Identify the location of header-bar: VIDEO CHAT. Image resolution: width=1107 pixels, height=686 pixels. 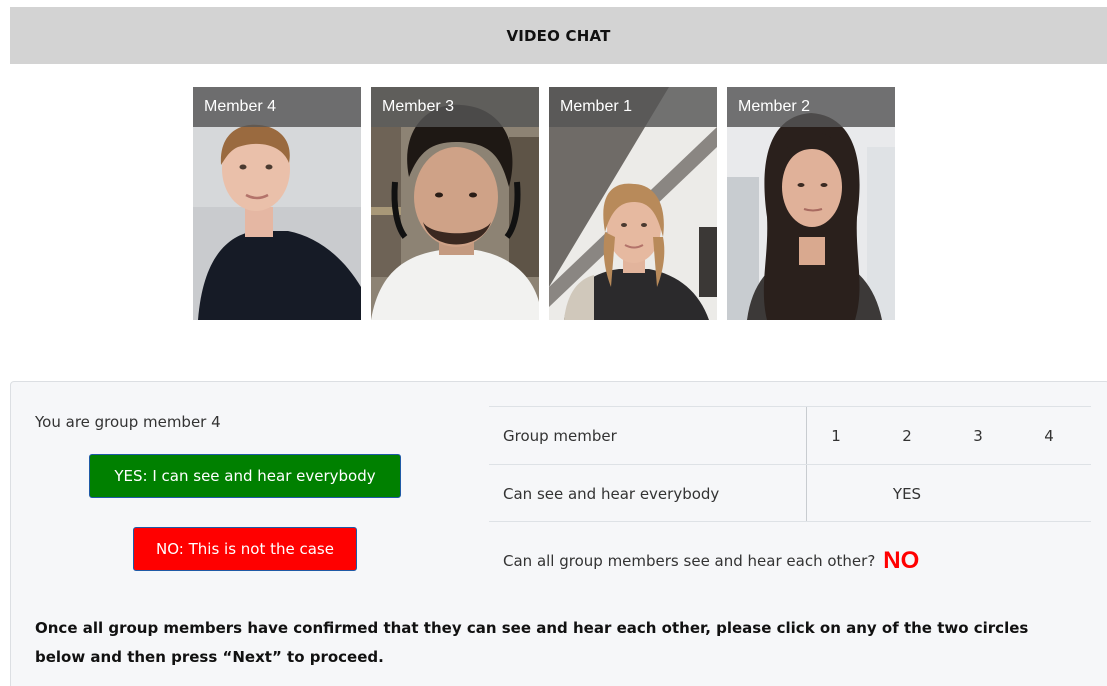
(558, 35).